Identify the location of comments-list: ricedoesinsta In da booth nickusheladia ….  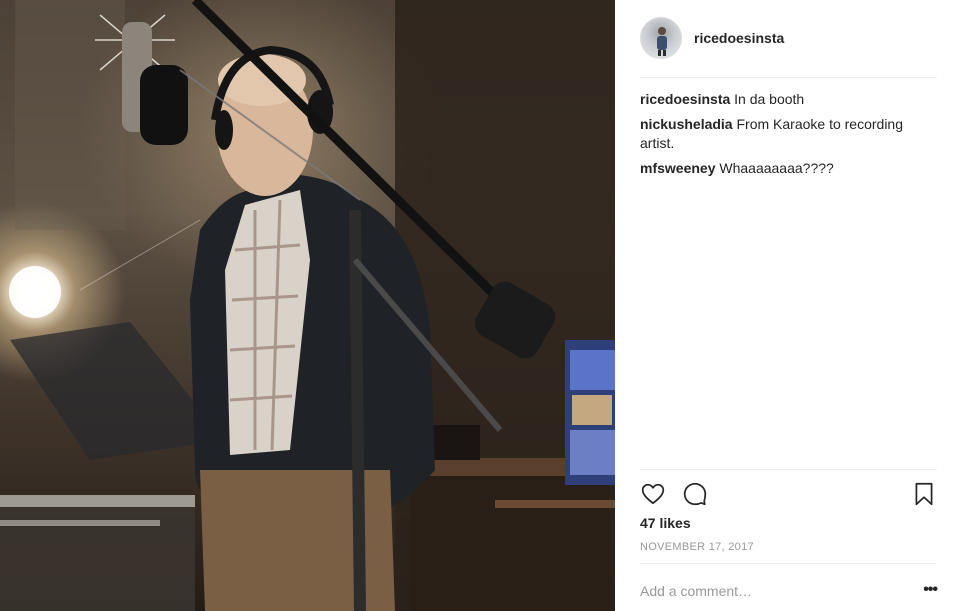
(790, 137).